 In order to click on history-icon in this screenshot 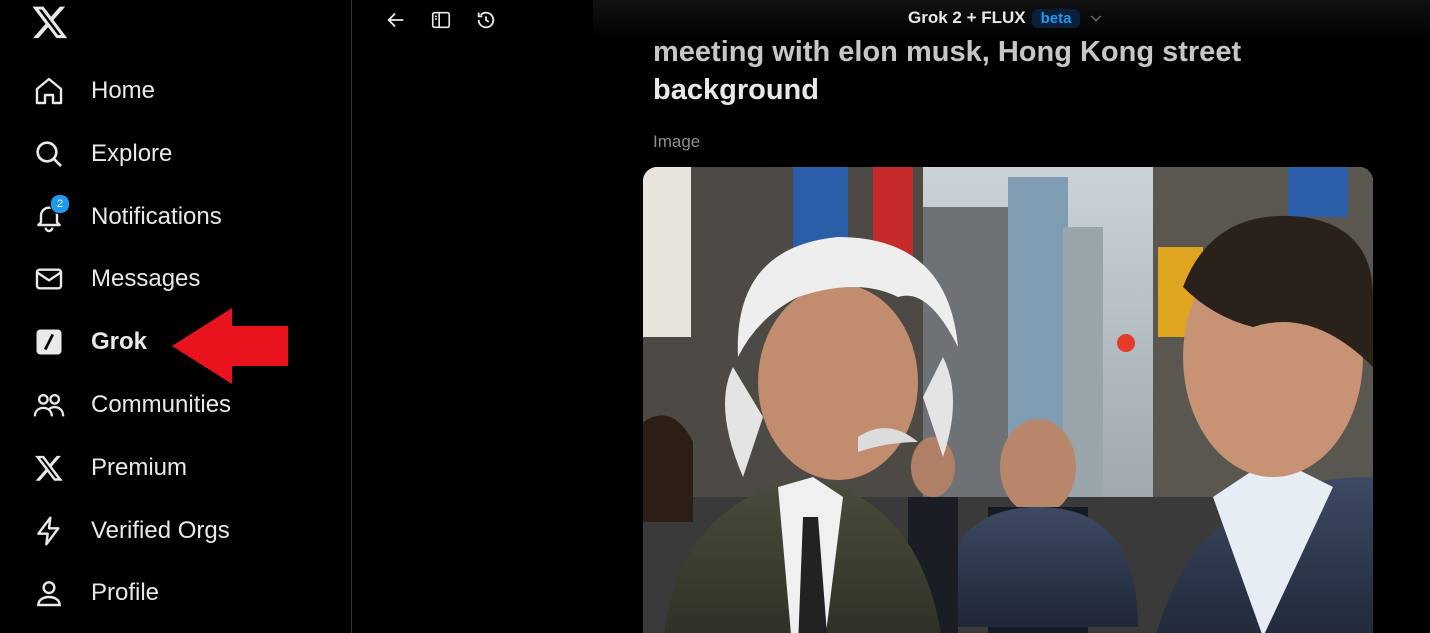, I will do `click(486, 20)`.